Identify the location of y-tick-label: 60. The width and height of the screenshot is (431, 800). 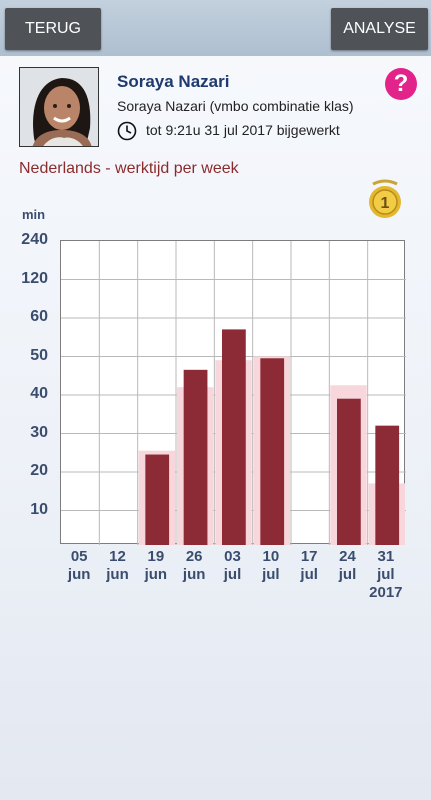
(39, 316).